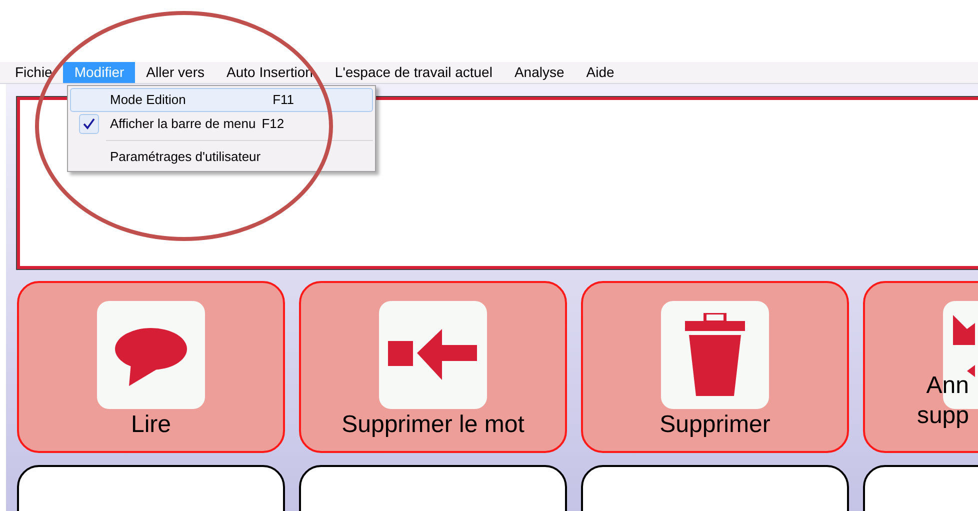  Describe the element at coordinates (433, 355) in the screenshot. I see `backspace-icon` at that location.